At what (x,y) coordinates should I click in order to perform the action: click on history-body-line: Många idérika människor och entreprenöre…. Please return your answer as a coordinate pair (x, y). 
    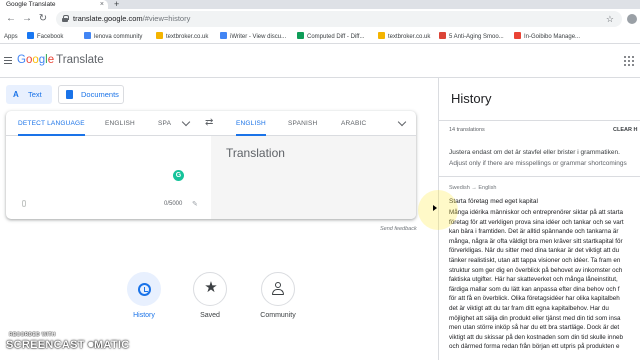
    Looking at the image, I should click on (536, 212).